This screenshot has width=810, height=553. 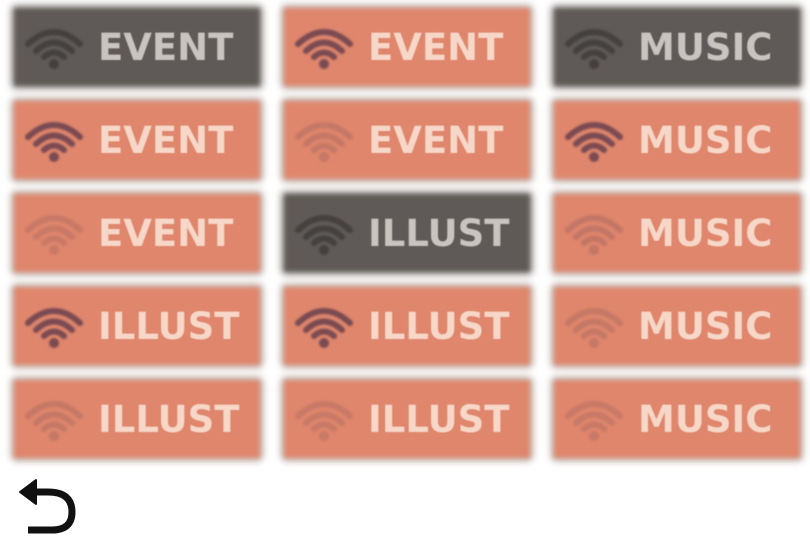 I want to click on back-arrow-icon, so click(x=47, y=506).